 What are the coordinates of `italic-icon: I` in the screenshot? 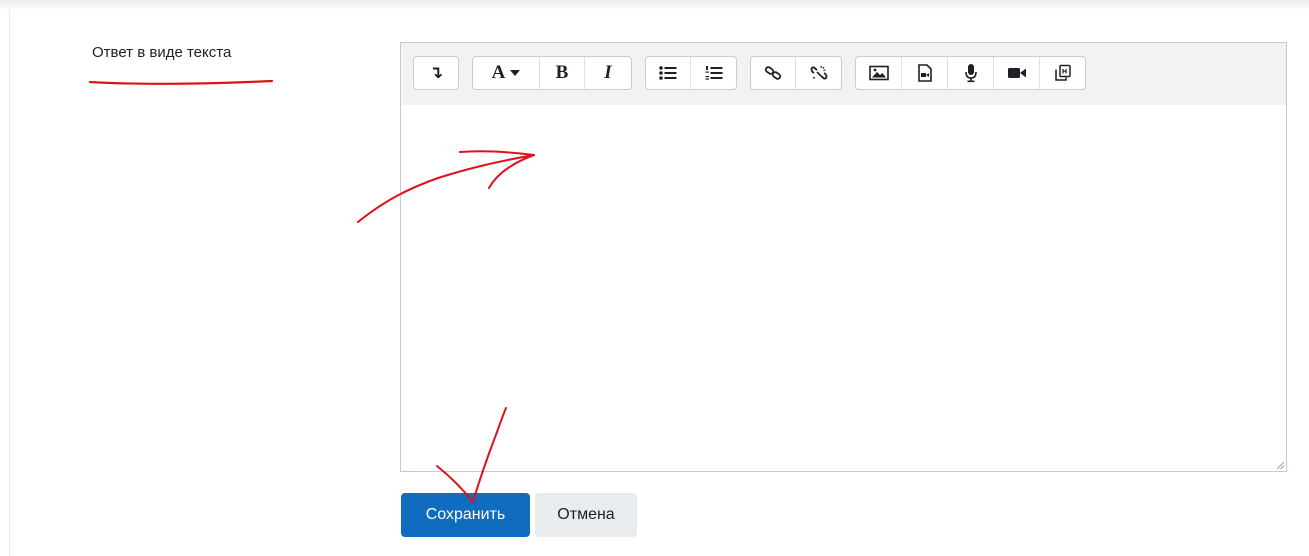 It's located at (608, 72).